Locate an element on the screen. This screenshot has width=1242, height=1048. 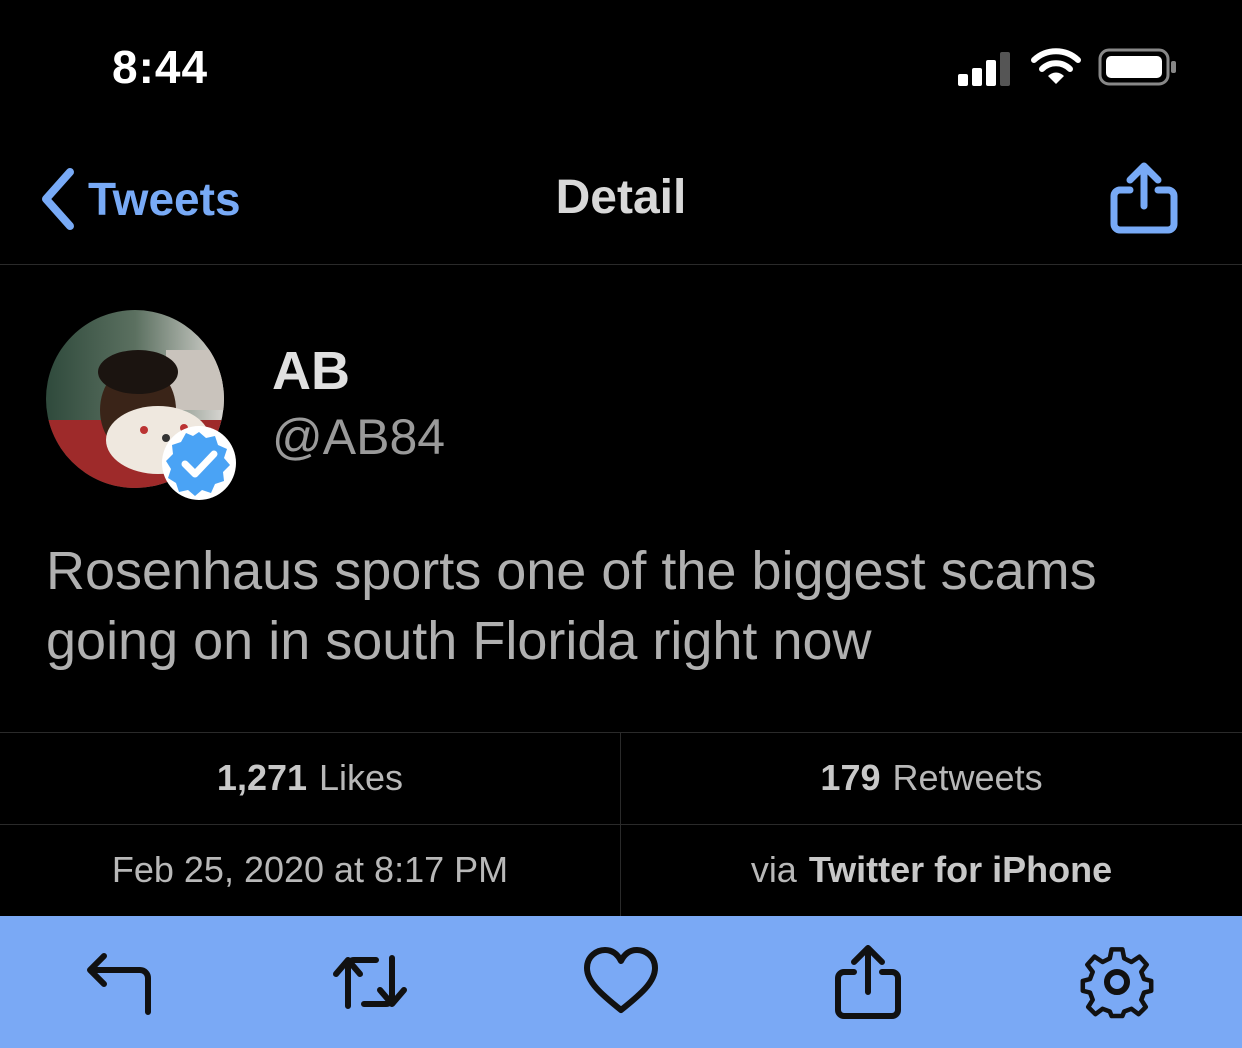
author-name: AB is located at coordinates (311, 371).